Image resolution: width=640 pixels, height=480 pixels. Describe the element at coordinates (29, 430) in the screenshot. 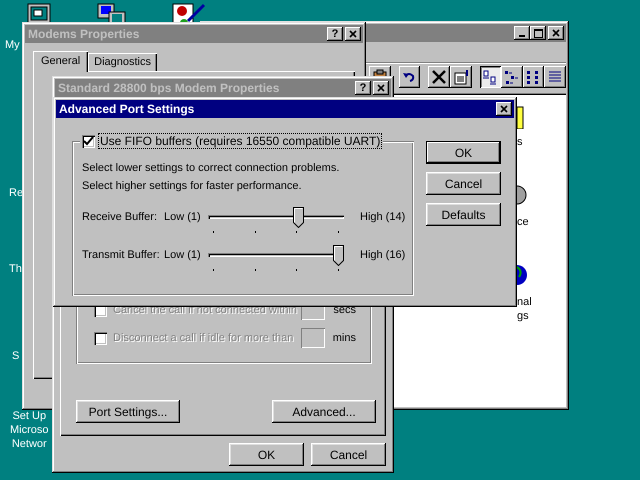

I see `desktop-icon-label: Set Up Microso Networ` at that location.